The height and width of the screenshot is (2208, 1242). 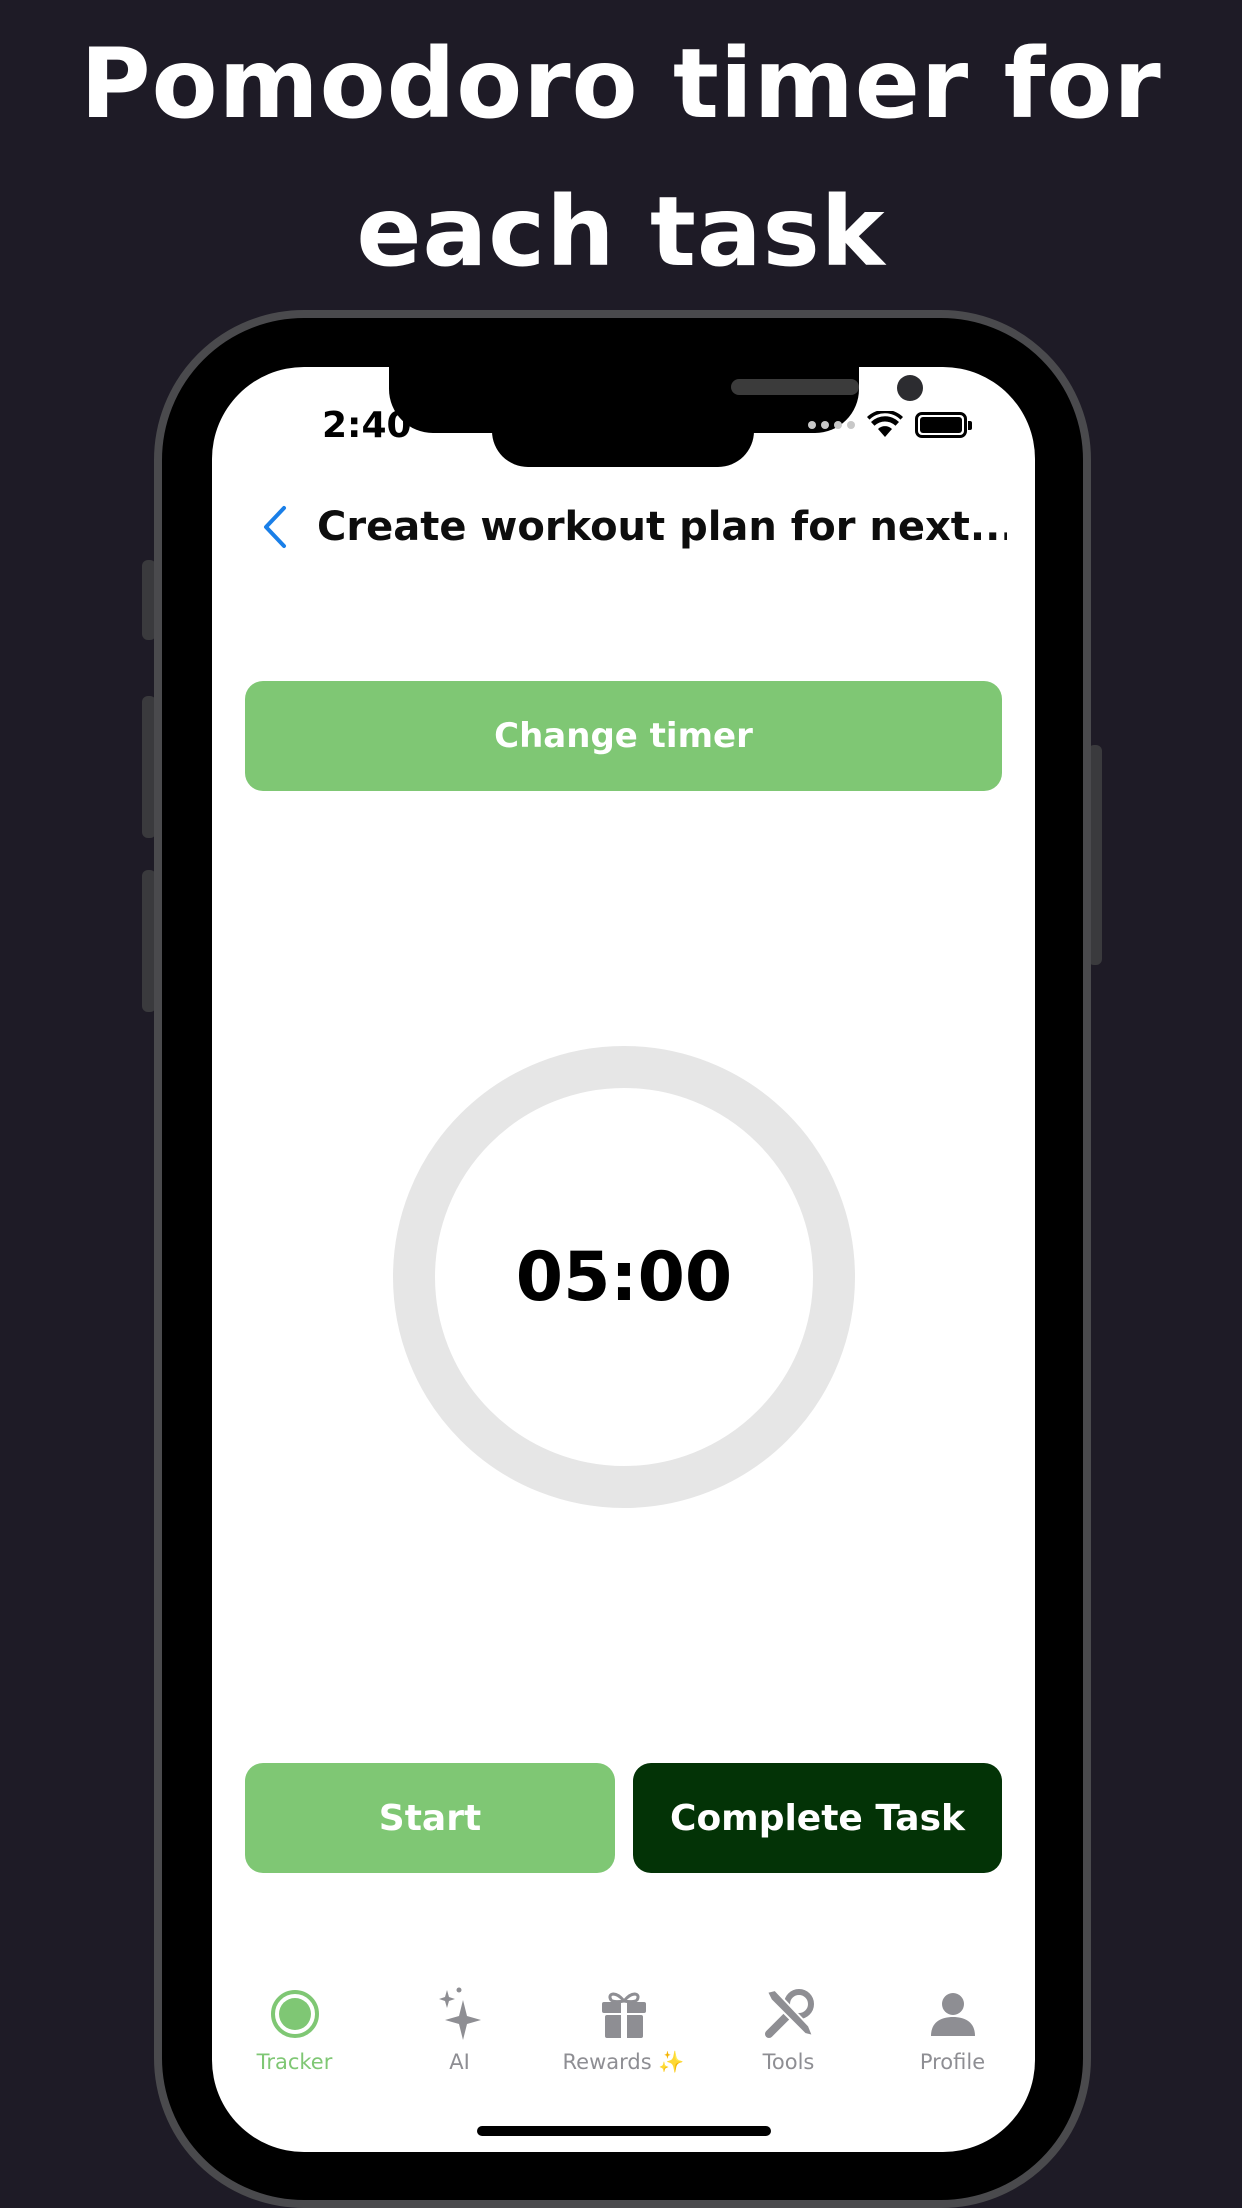 I want to click on sparkles-icon, so click(x=460, y=2014).